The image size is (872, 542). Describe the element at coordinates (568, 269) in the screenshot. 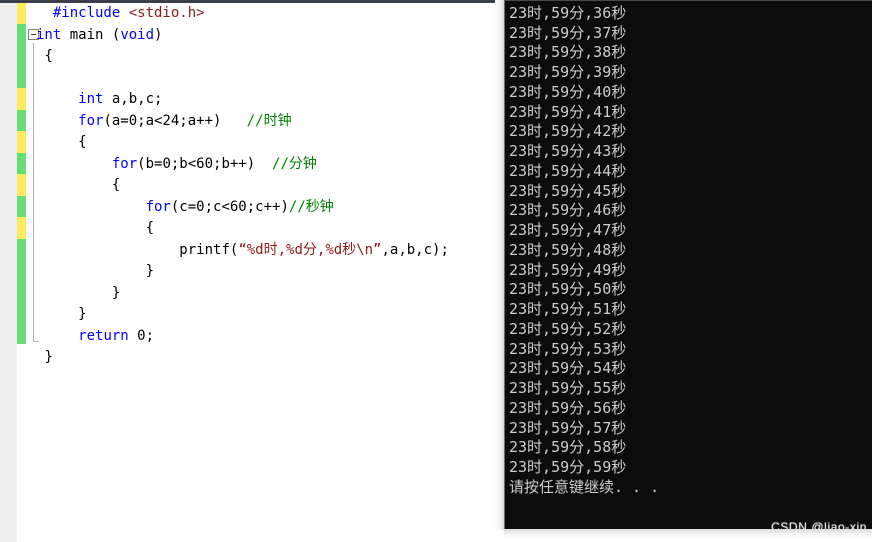

I see `console-output-line: 23时,59分,49秒` at that location.